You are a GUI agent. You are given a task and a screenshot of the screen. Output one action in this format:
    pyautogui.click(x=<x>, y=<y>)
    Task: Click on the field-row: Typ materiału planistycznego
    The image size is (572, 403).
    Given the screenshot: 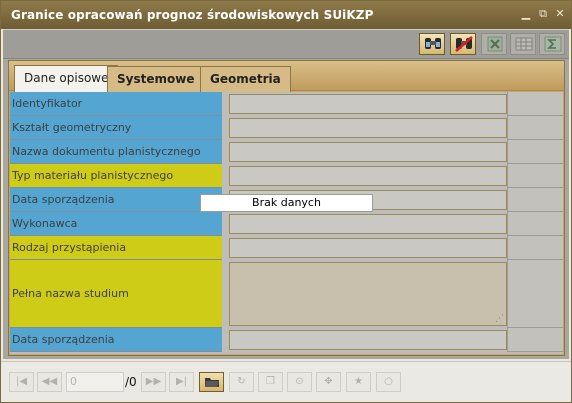 What is the action you would take?
    pyautogui.click(x=286, y=176)
    